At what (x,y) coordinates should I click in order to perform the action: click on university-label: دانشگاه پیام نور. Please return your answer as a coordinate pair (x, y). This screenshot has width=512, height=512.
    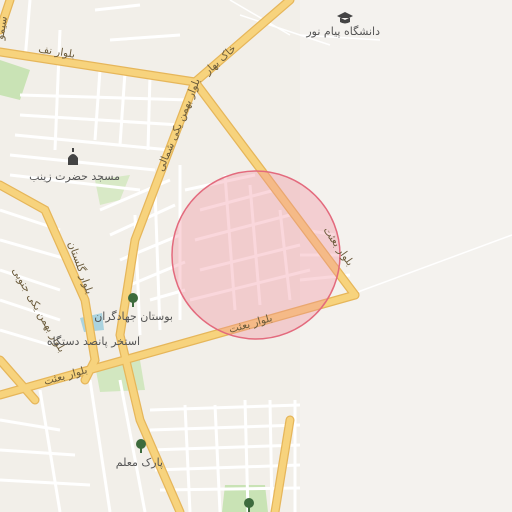
    Looking at the image, I should click on (342, 31).